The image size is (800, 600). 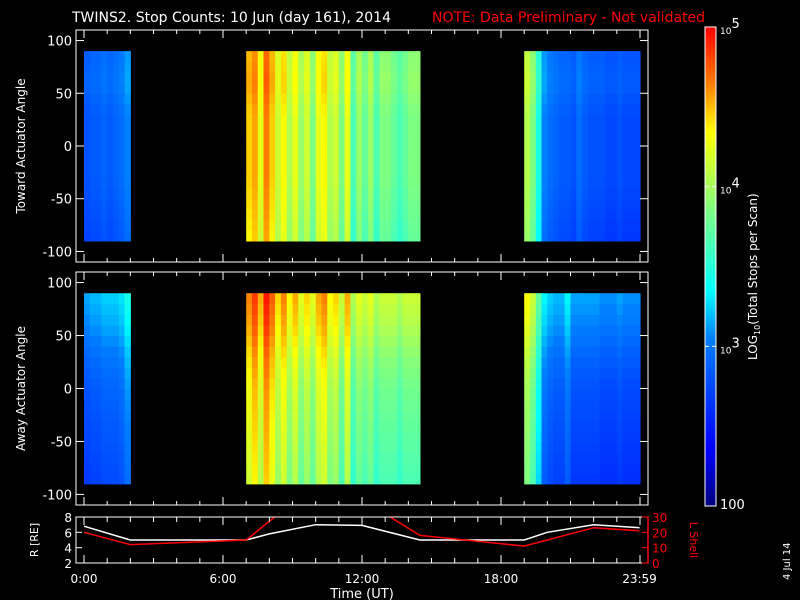 What do you see at coordinates (63, 94) in the screenshot?
I see `y-tick-label: 50` at bounding box center [63, 94].